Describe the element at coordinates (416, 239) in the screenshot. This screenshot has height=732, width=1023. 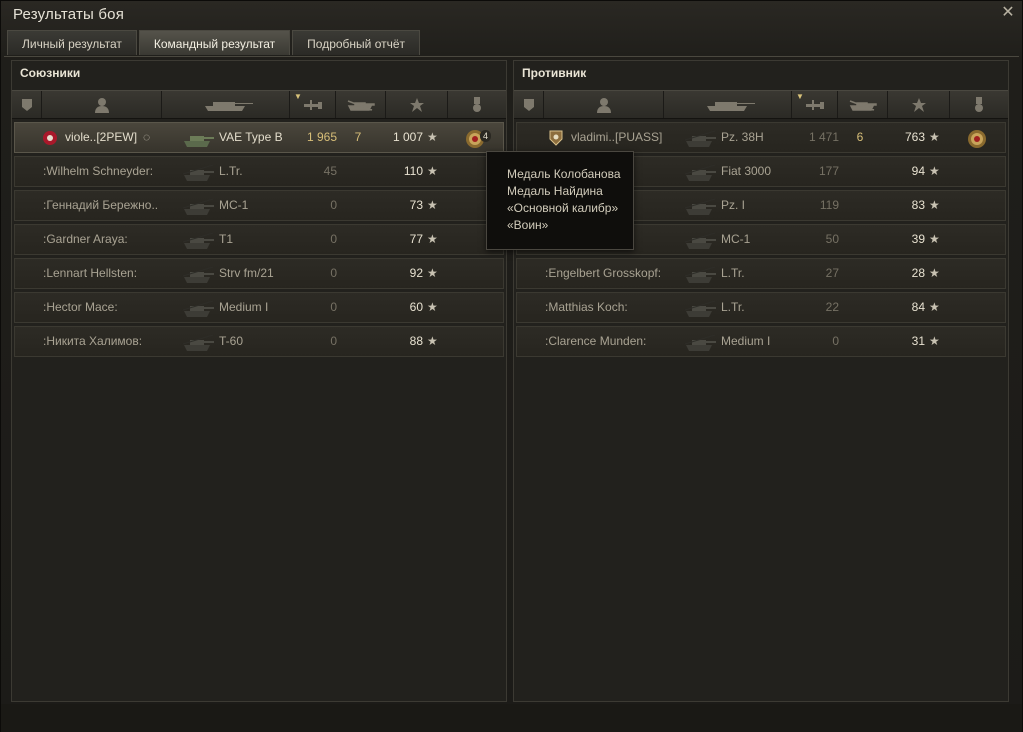
I see `xp-value: 77` at that location.